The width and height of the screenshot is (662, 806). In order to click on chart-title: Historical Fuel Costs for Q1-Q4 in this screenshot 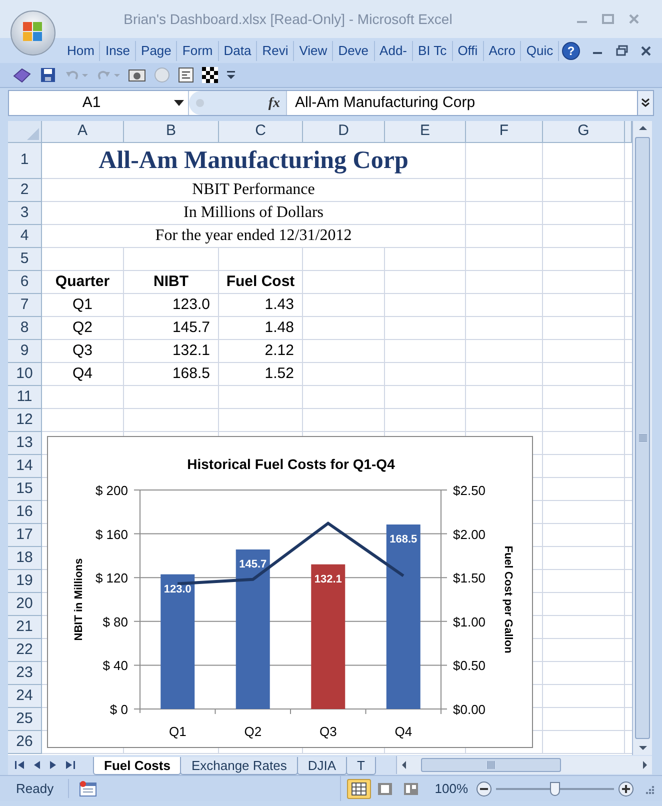, I will do `click(291, 464)`.